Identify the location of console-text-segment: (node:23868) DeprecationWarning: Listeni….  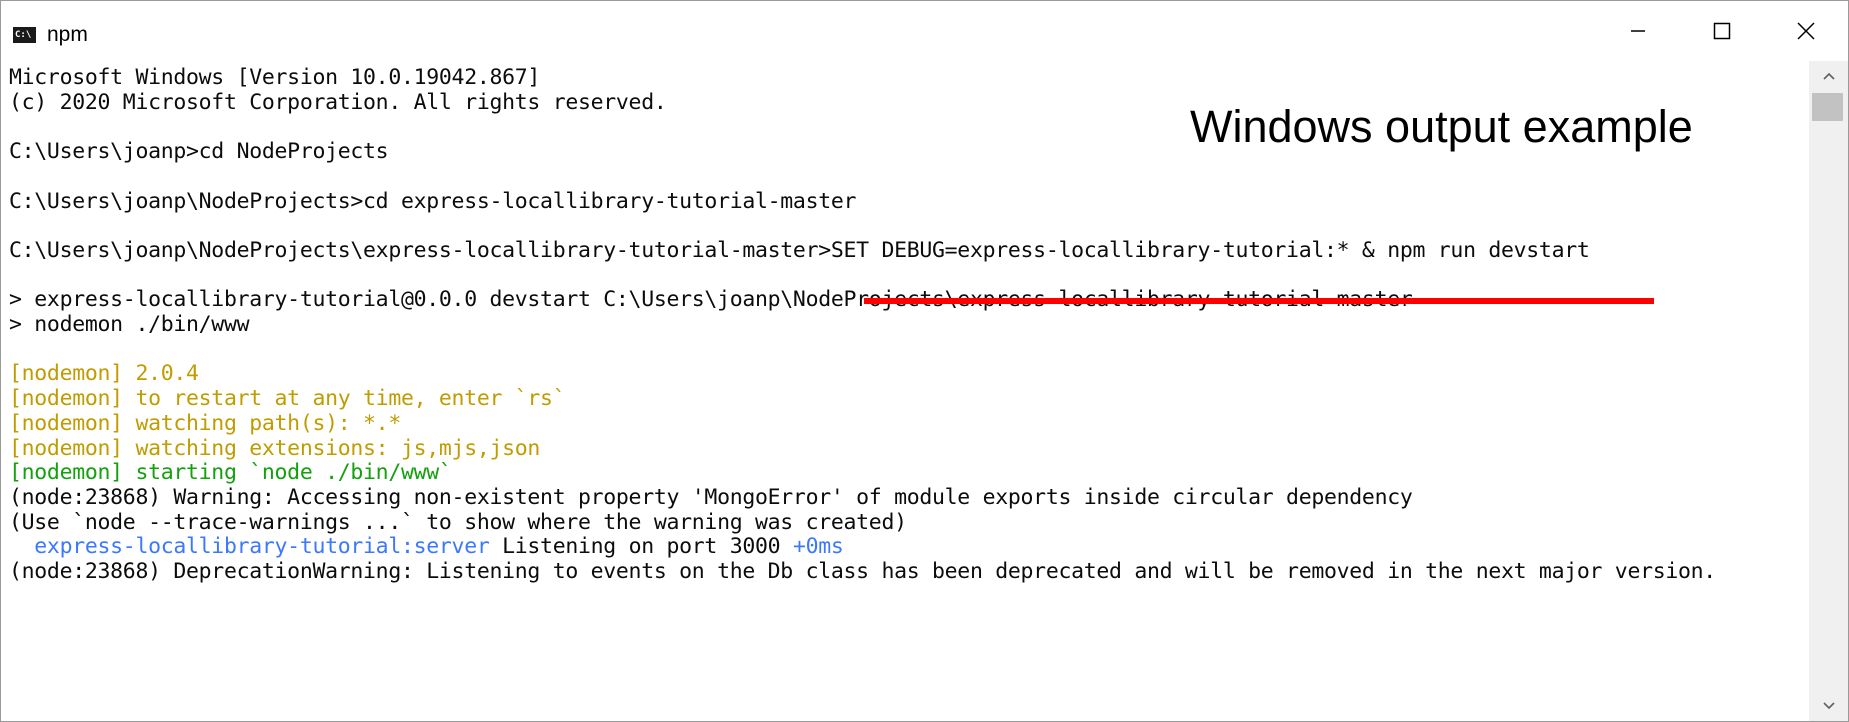
(862, 571).